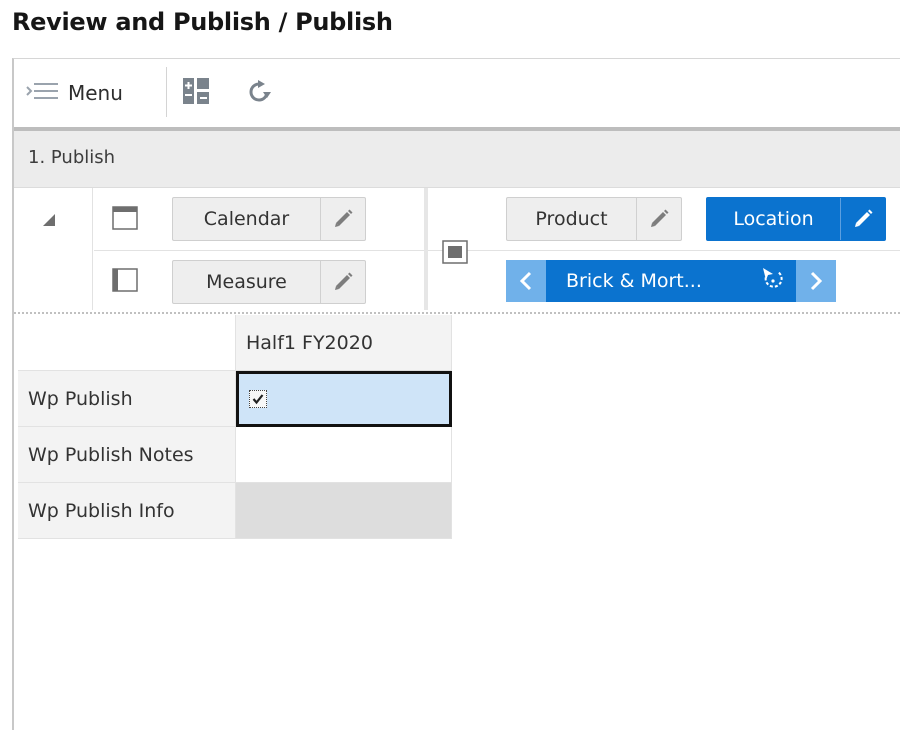 Image resolution: width=900 pixels, height=730 pixels. What do you see at coordinates (571, 219) in the screenshot?
I see `dimension-label: Product` at bounding box center [571, 219].